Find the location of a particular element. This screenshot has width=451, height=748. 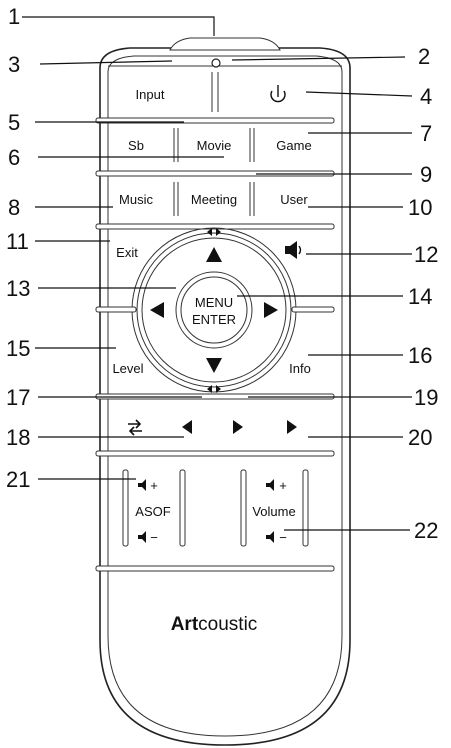

asof-label: ASOF is located at coordinates (152, 511).